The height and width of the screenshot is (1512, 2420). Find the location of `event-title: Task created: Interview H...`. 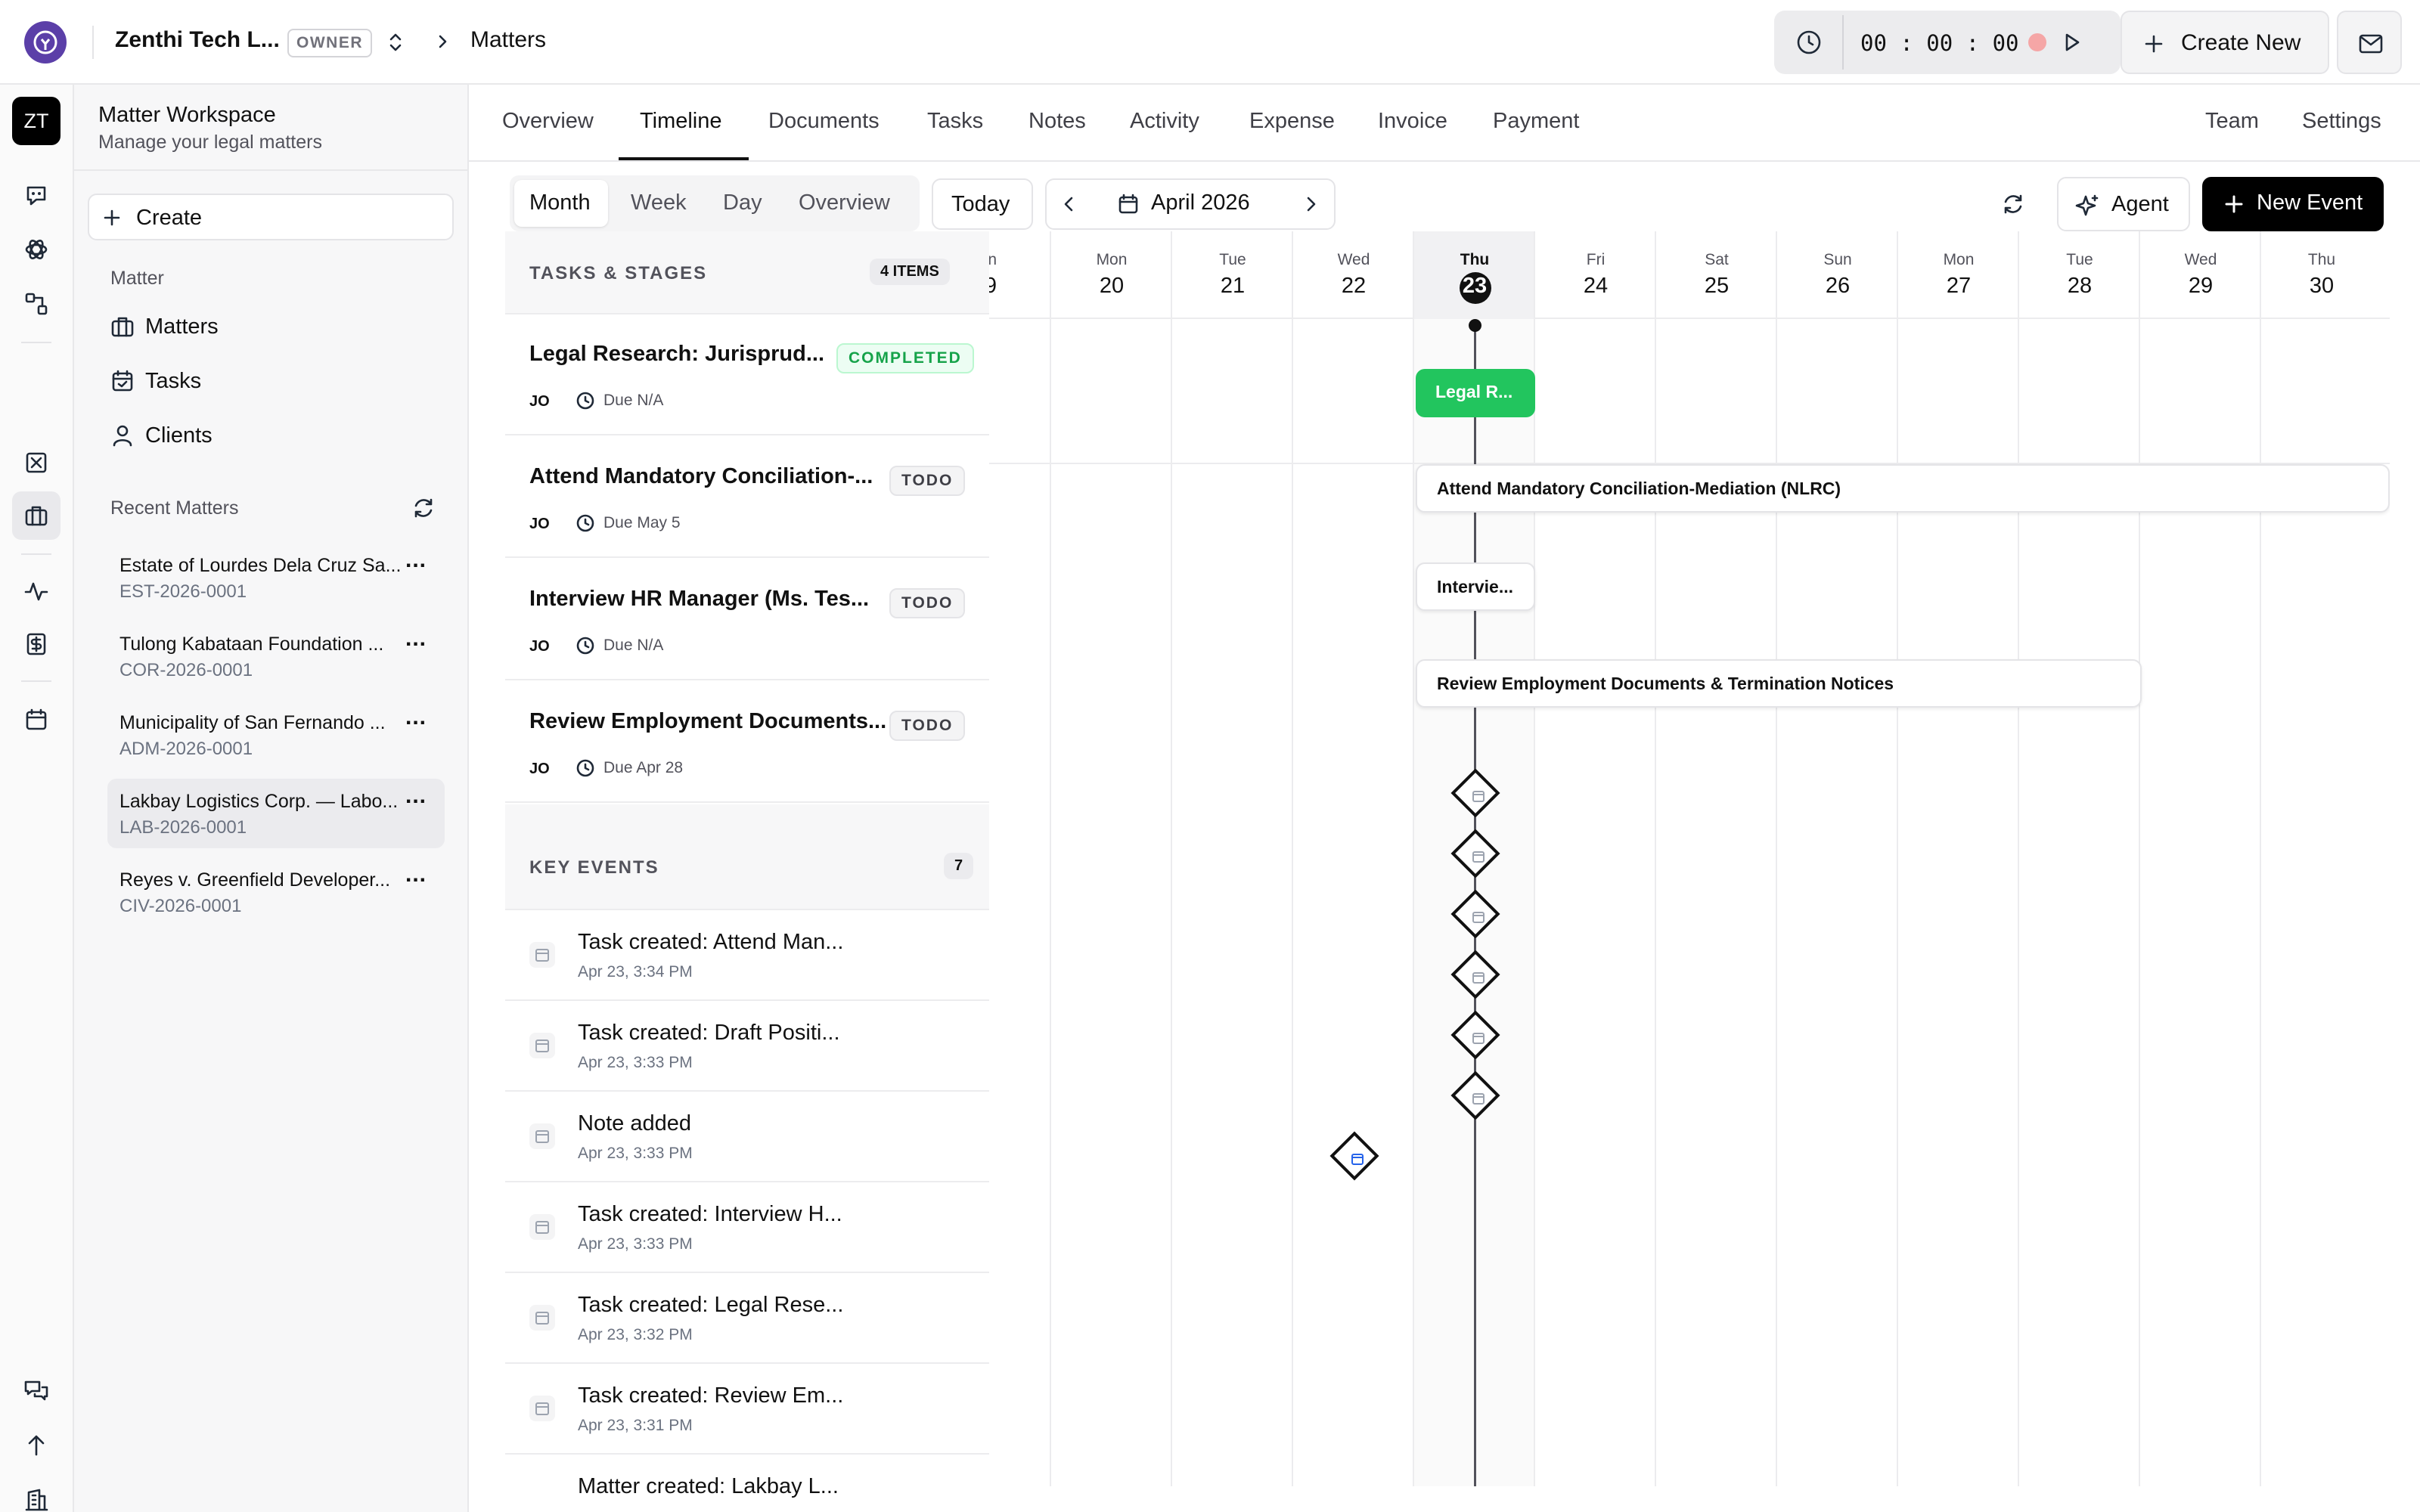

event-title: Task created: Interview H... is located at coordinates (710, 1214).